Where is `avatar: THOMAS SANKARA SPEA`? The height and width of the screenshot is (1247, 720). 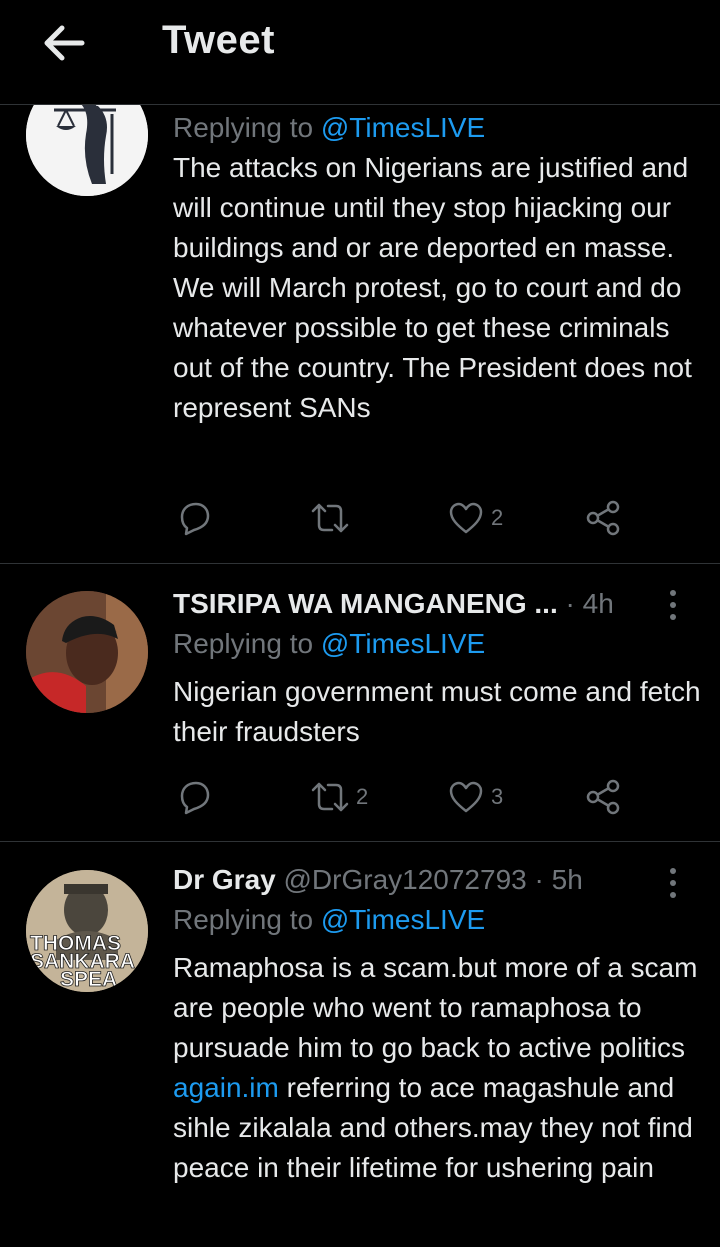 avatar: THOMAS SANKARA SPEA is located at coordinates (87, 931).